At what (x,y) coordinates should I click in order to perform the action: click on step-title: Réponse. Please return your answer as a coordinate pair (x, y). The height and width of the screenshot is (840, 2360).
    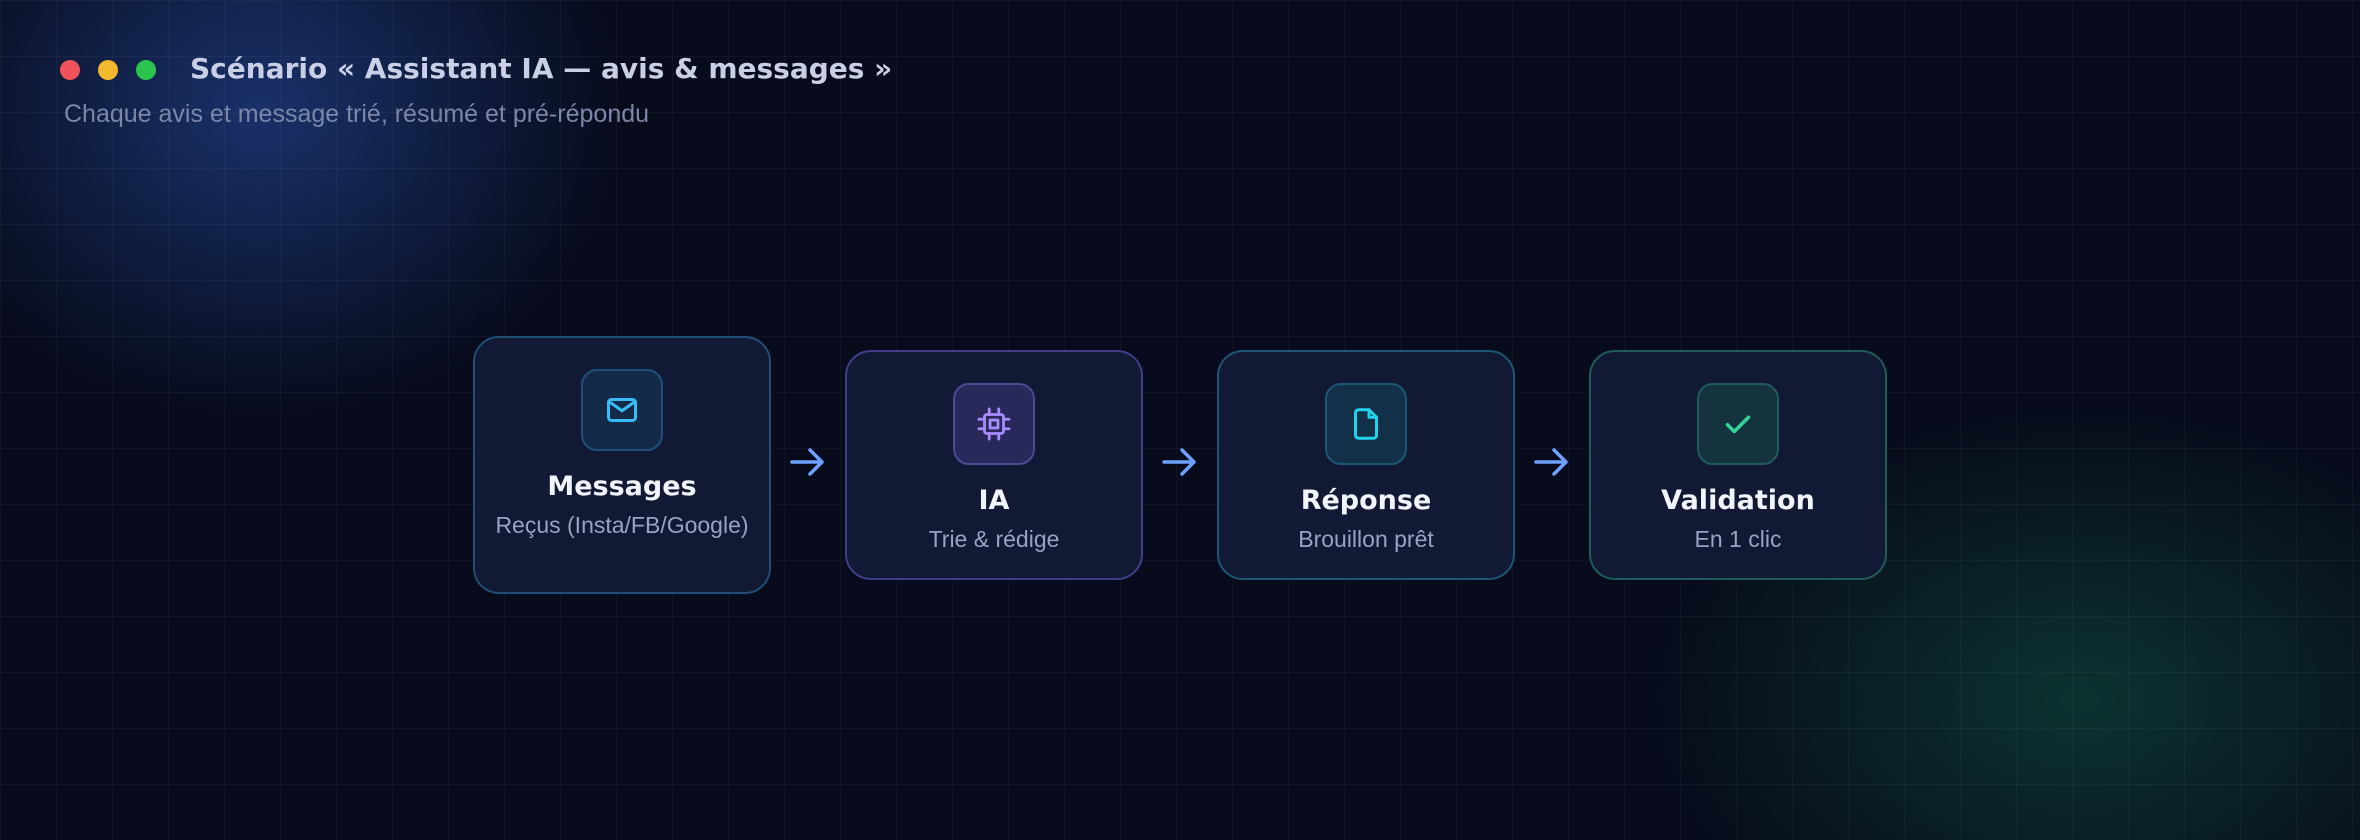
    Looking at the image, I should click on (1366, 500).